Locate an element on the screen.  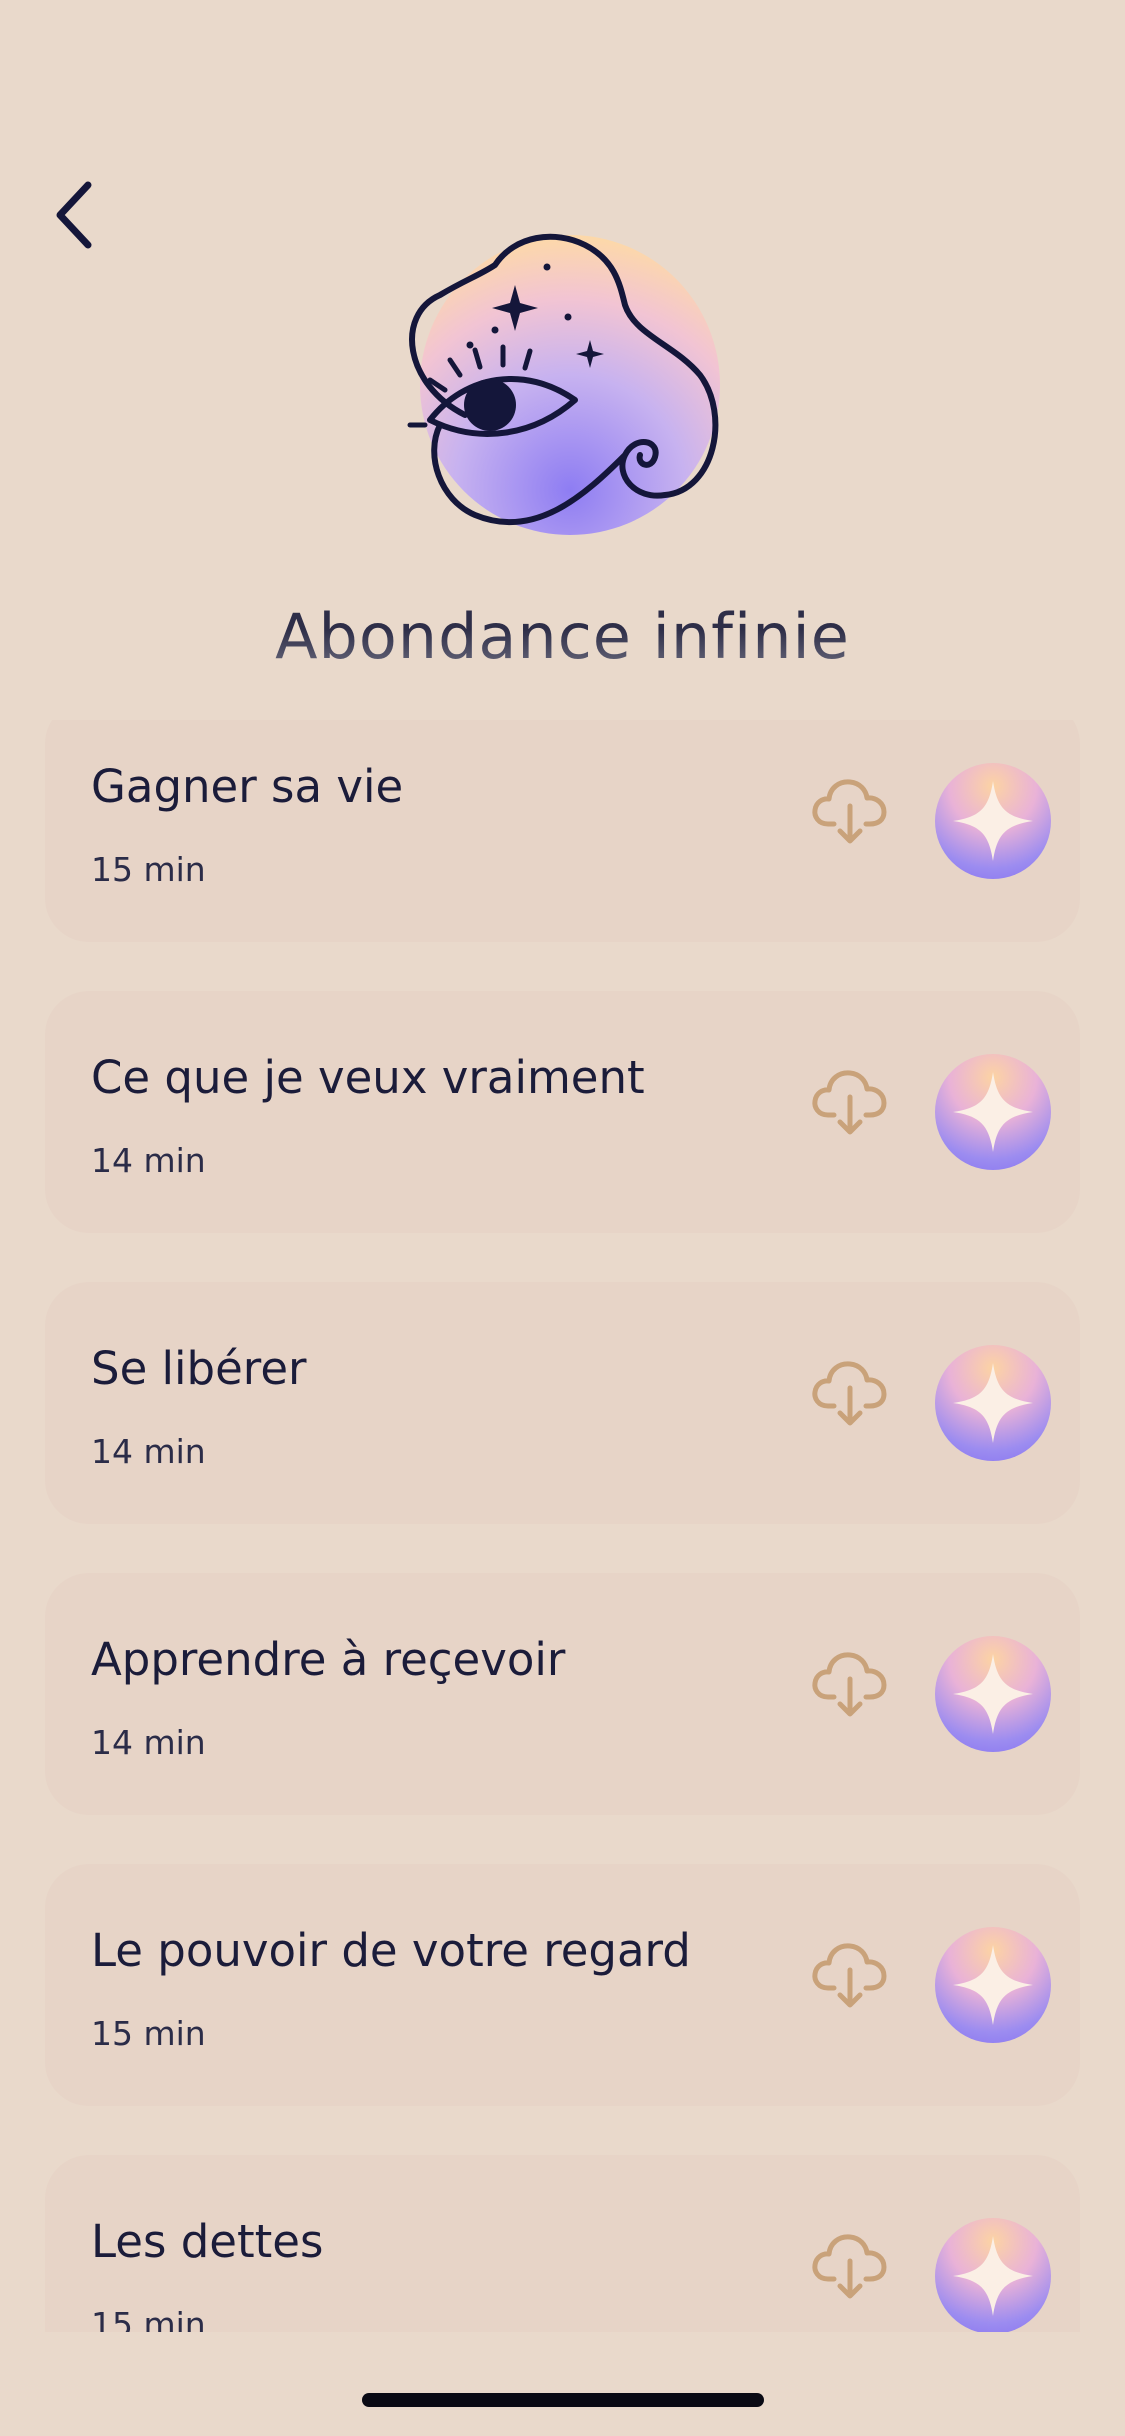
hero-illustration is located at coordinates (562, 385).